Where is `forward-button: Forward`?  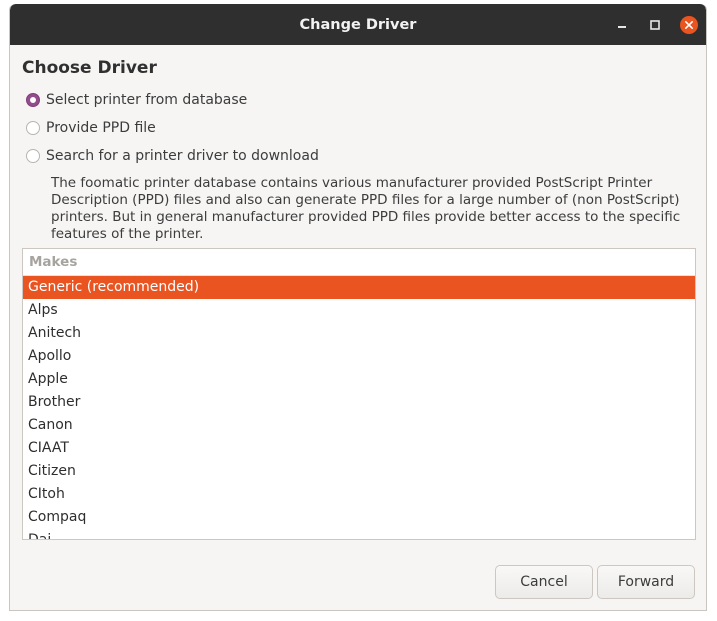
forward-button: Forward is located at coordinates (646, 582).